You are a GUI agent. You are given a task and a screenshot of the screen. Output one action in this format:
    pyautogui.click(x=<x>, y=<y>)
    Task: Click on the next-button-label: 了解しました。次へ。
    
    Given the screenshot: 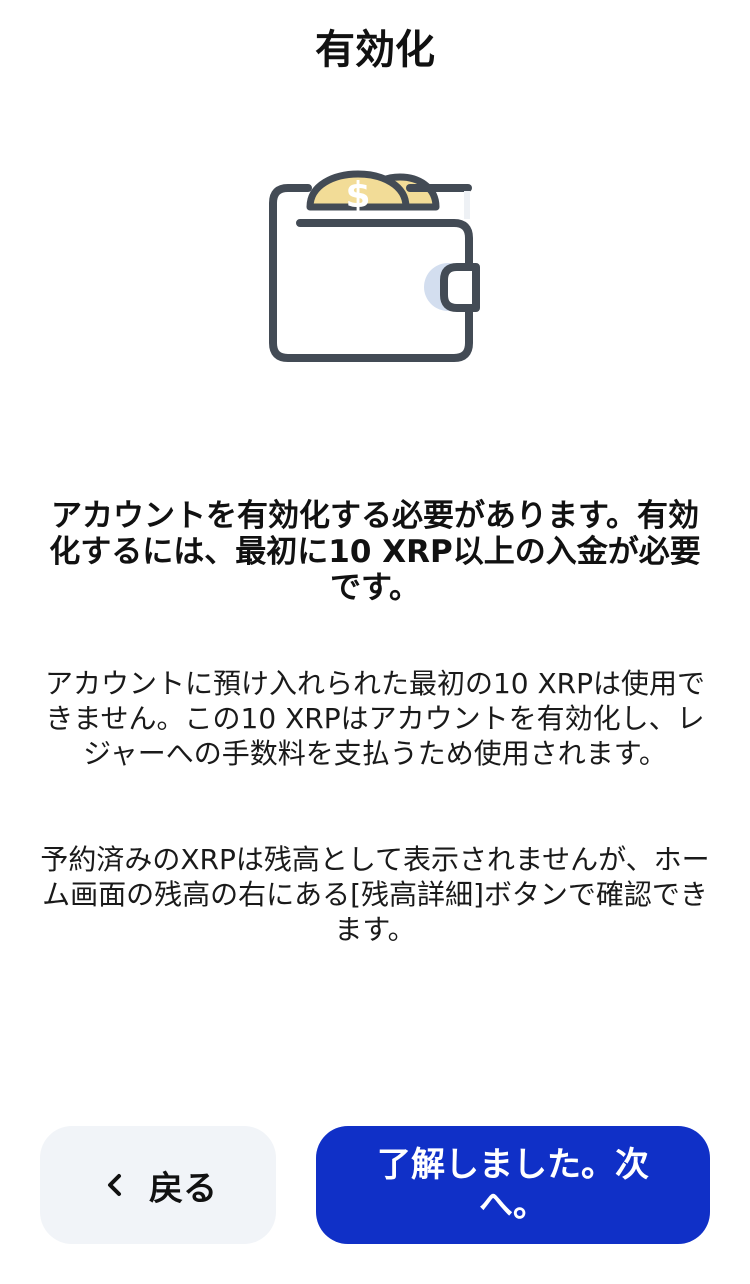 What is the action you would take?
    pyautogui.click(x=513, y=1185)
    